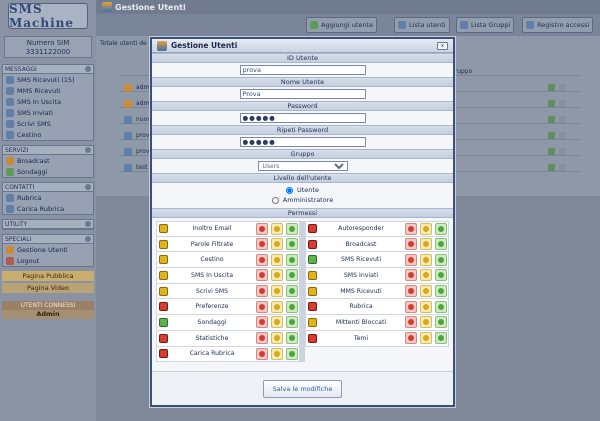  Describe the element at coordinates (48, 112) in the screenshot. I see `sidebar-item-sms-inviati: SMS Inviati` at that location.